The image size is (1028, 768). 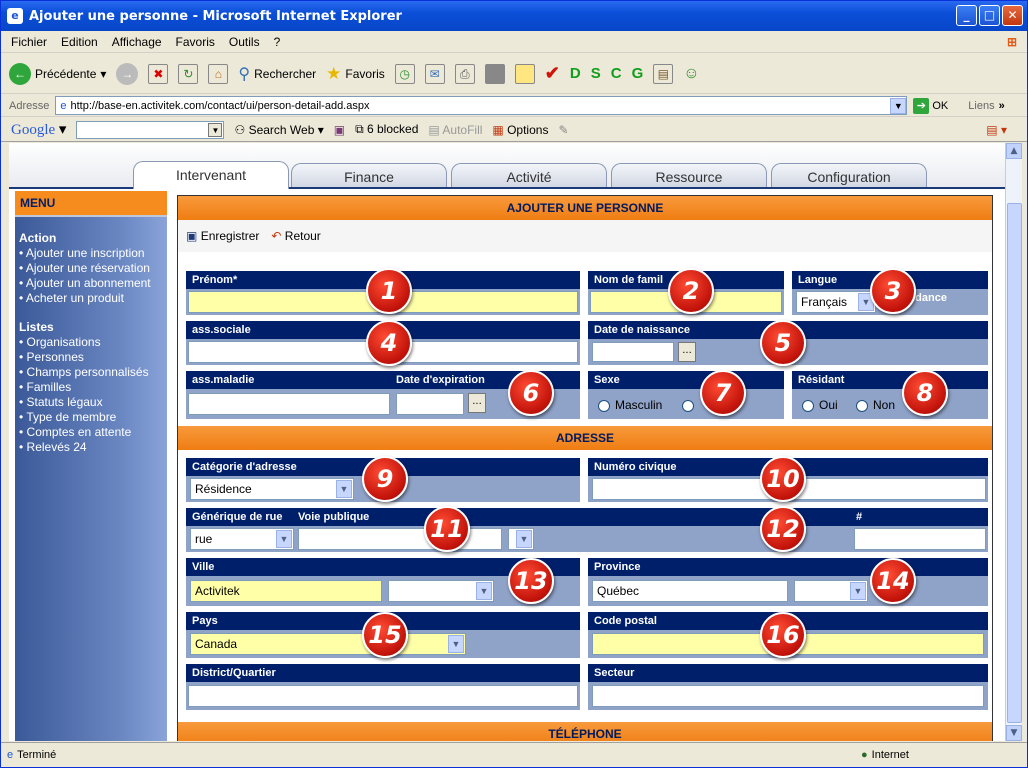 What do you see at coordinates (242, 539) in the screenshot?
I see `generique-select: rue ▼` at bounding box center [242, 539].